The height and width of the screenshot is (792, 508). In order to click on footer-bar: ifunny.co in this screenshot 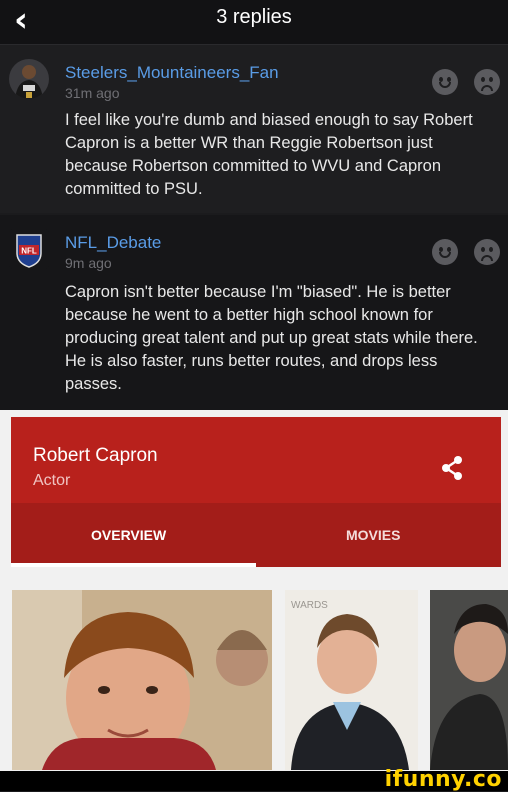, I will do `click(254, 779)`.